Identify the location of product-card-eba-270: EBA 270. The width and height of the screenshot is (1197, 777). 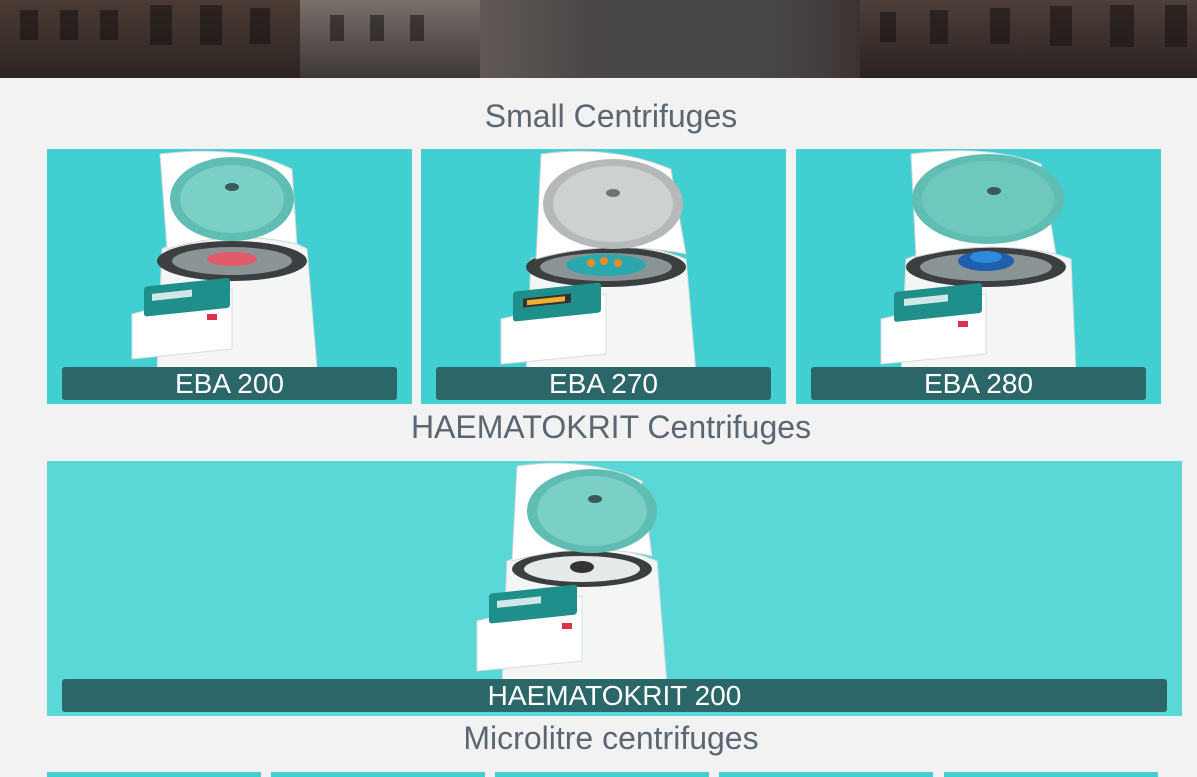
(603, 276).